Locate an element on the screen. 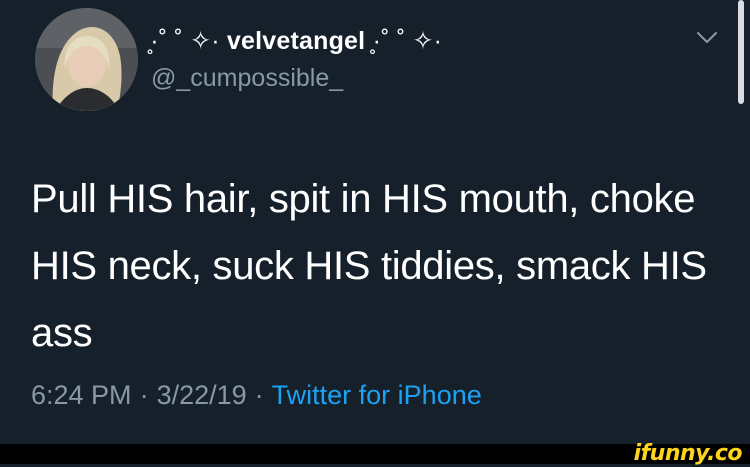 The height and width of the screenshot is (467, 750). ifunny-watermark: ifunny.co is located at coordinates (688, 453).